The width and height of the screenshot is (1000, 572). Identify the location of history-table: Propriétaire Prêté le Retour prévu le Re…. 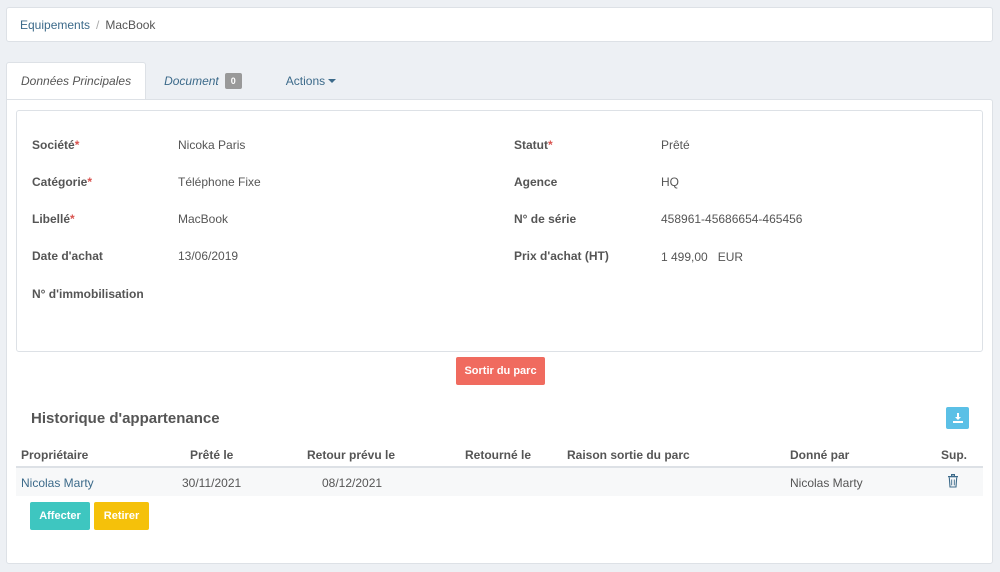
(499, 469).